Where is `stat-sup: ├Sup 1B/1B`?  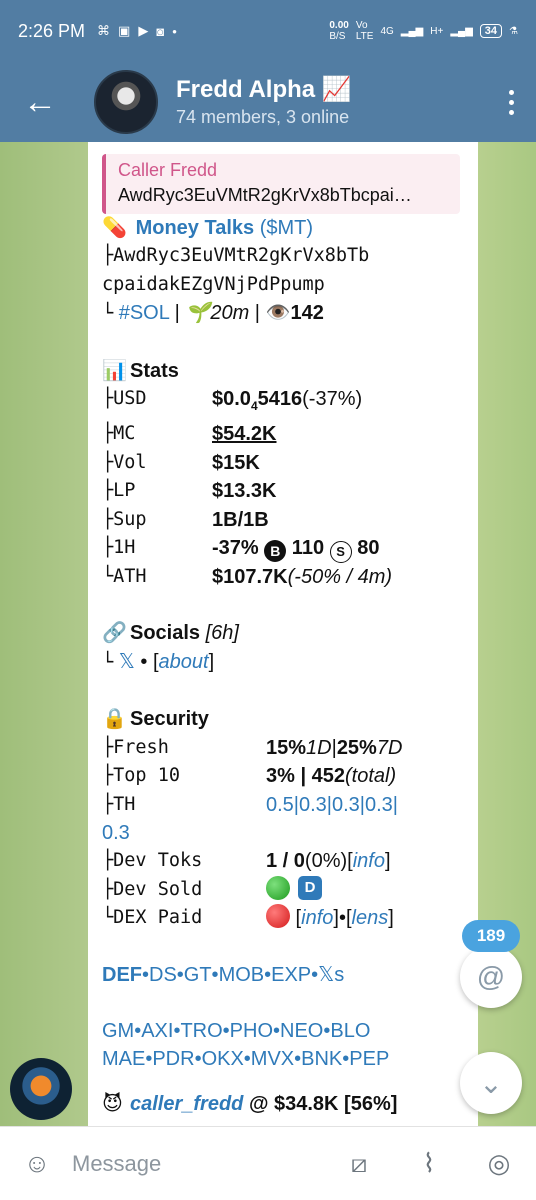
stat-sup: ├Sup 1B/1B is located at coordinates (185, 519).